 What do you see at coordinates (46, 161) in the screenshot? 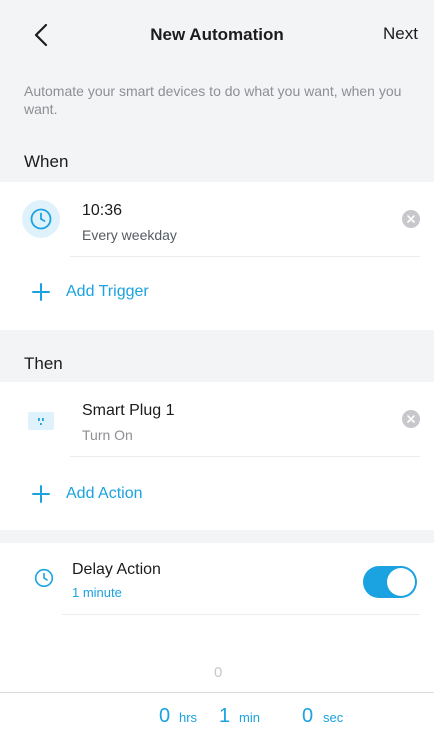
I see `when-heading: When` at bounding box center [46, 161].